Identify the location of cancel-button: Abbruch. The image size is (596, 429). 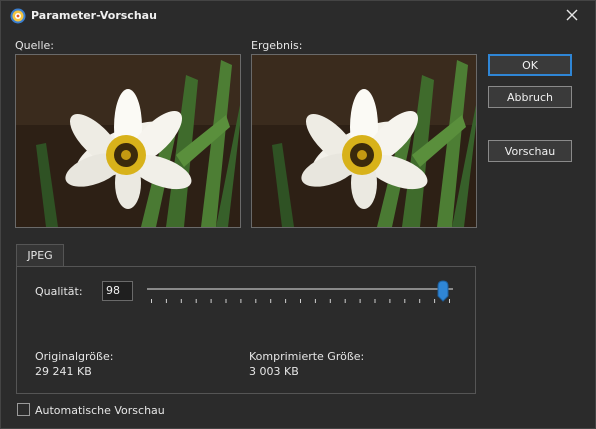
(530, 97).